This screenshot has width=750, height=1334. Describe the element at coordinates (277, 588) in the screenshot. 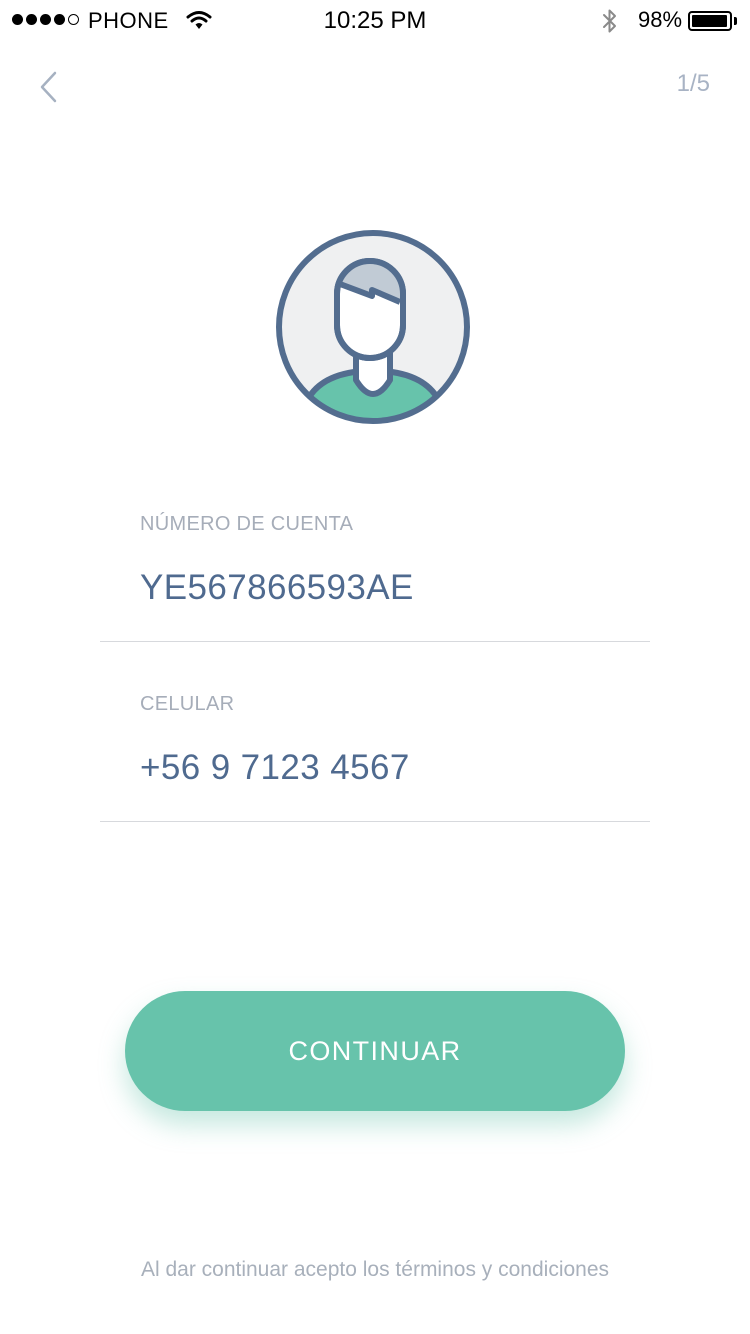

I see `account-number-value: YE567866593AE` at that location.